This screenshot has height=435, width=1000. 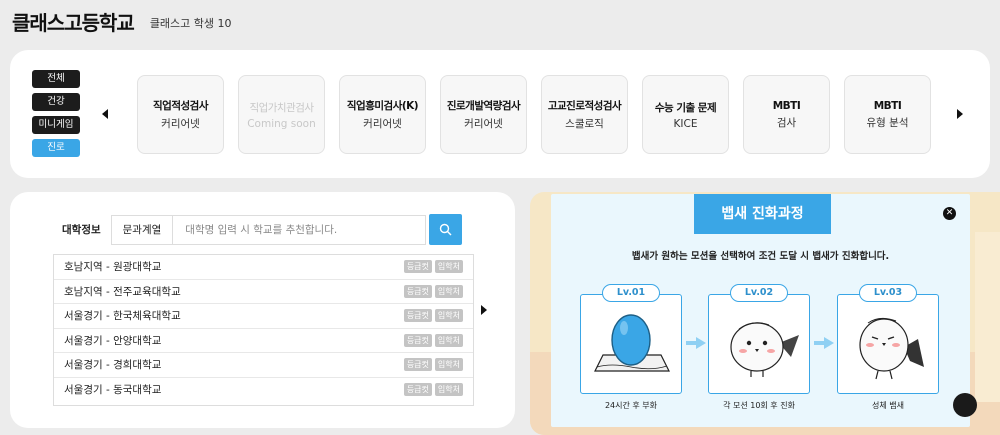 What do you see at coordinates (113, 267) in the screenshot?
I see `university-name: 호남지역 - 원광대학교` at bounding box center [113, 267].